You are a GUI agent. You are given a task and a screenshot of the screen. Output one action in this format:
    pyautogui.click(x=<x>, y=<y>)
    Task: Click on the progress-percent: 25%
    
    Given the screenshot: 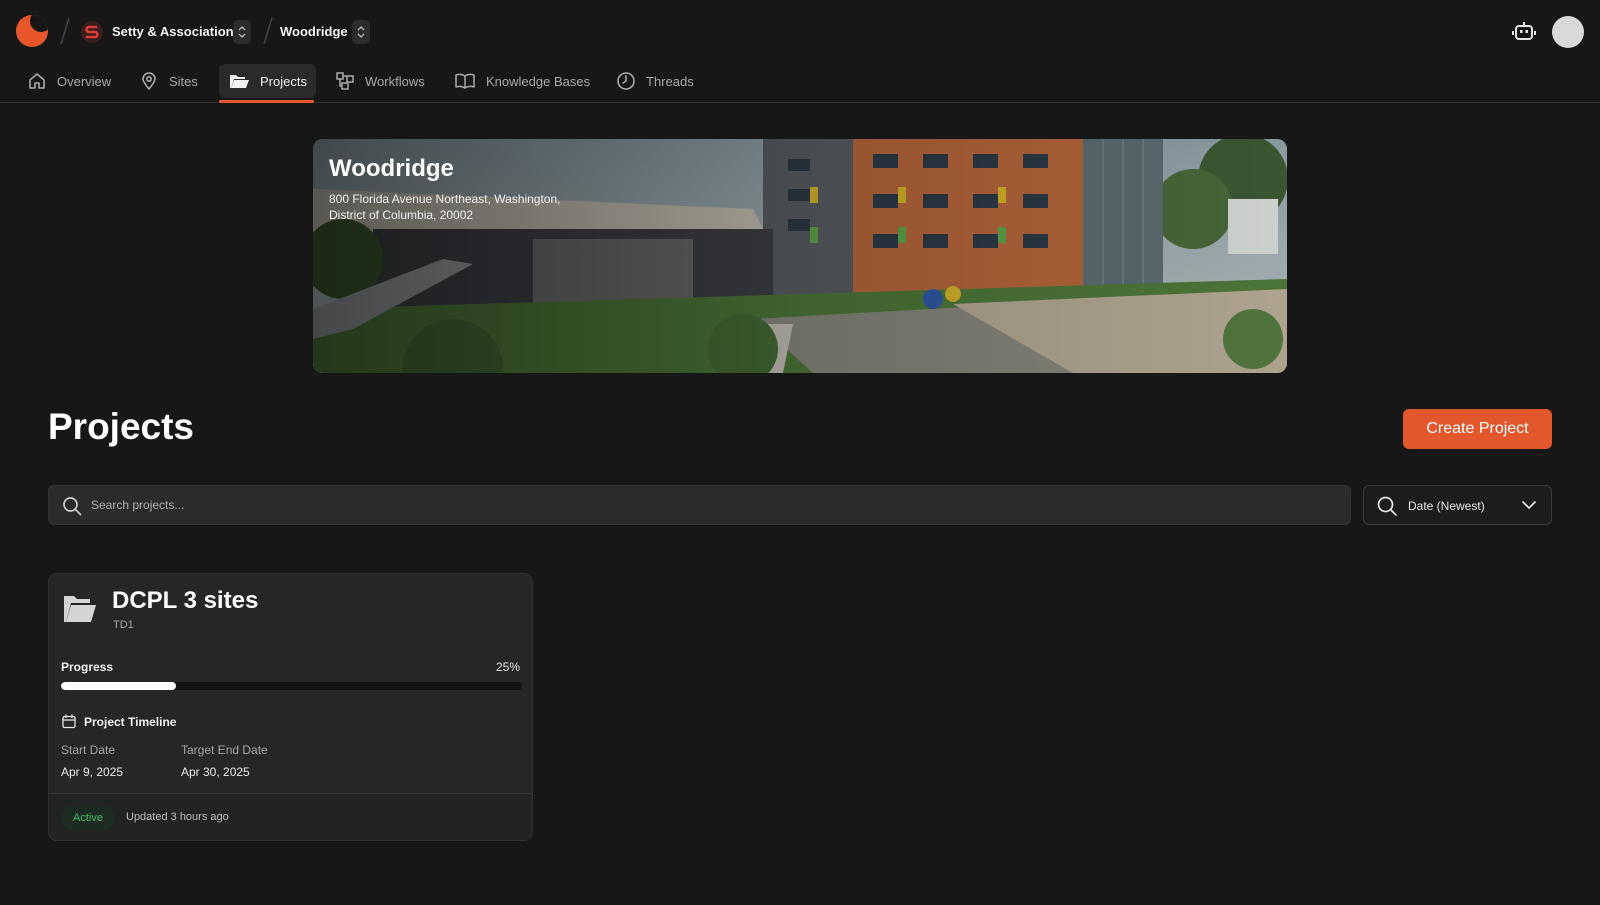 What is the action you would take?
    pyautogui.click(x=507, y=667)
    